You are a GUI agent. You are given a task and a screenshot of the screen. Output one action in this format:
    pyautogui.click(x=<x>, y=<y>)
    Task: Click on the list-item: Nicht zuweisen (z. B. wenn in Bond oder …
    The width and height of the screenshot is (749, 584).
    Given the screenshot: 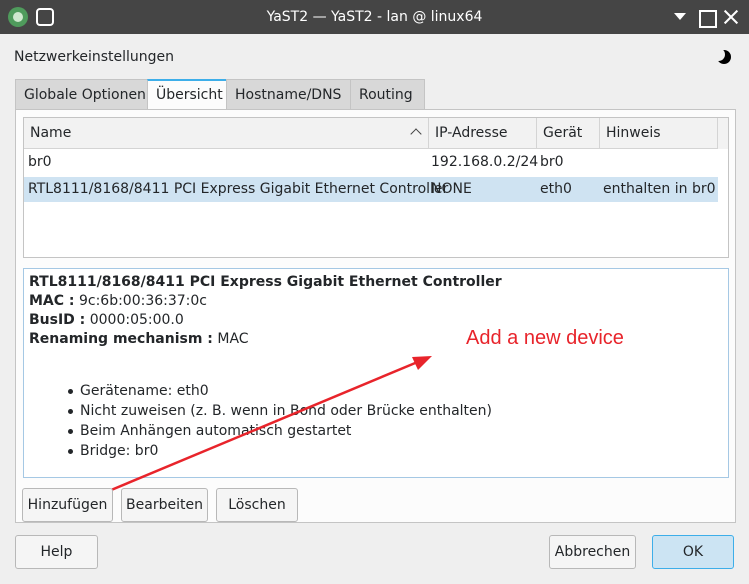 What is the action you would take?
    pyautogui.click(x=280, y=411)
    